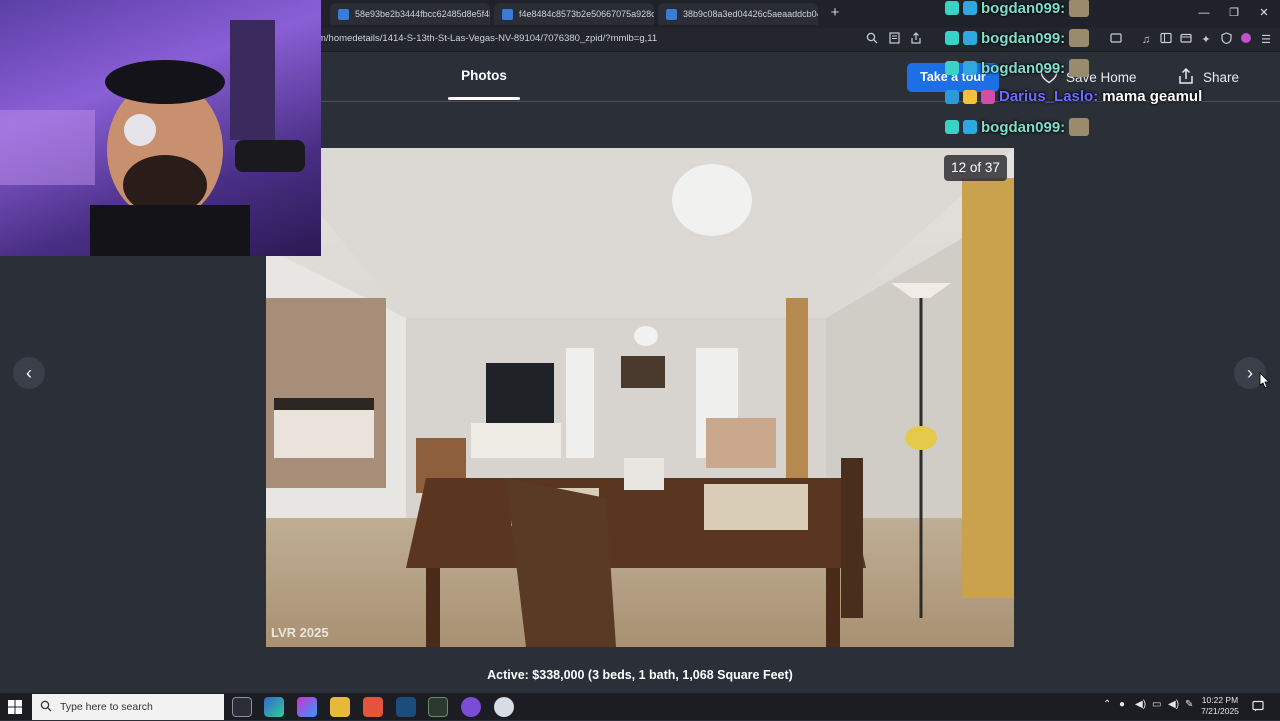  What do you see at coordinates (1258, 707) in the screenshot?
I see `notification-icon` at bounding box center [1258, 707].